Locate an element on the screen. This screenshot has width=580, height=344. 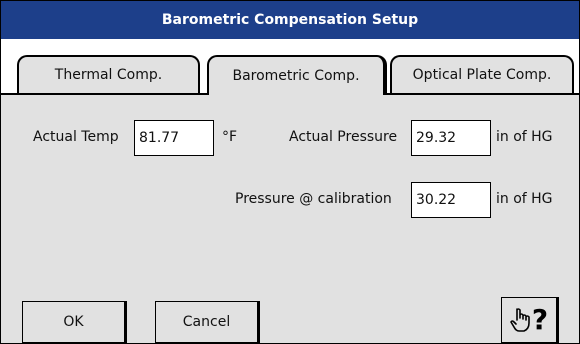
pressure-calibration-field: 30.22 is located at coordinates (451, 200).